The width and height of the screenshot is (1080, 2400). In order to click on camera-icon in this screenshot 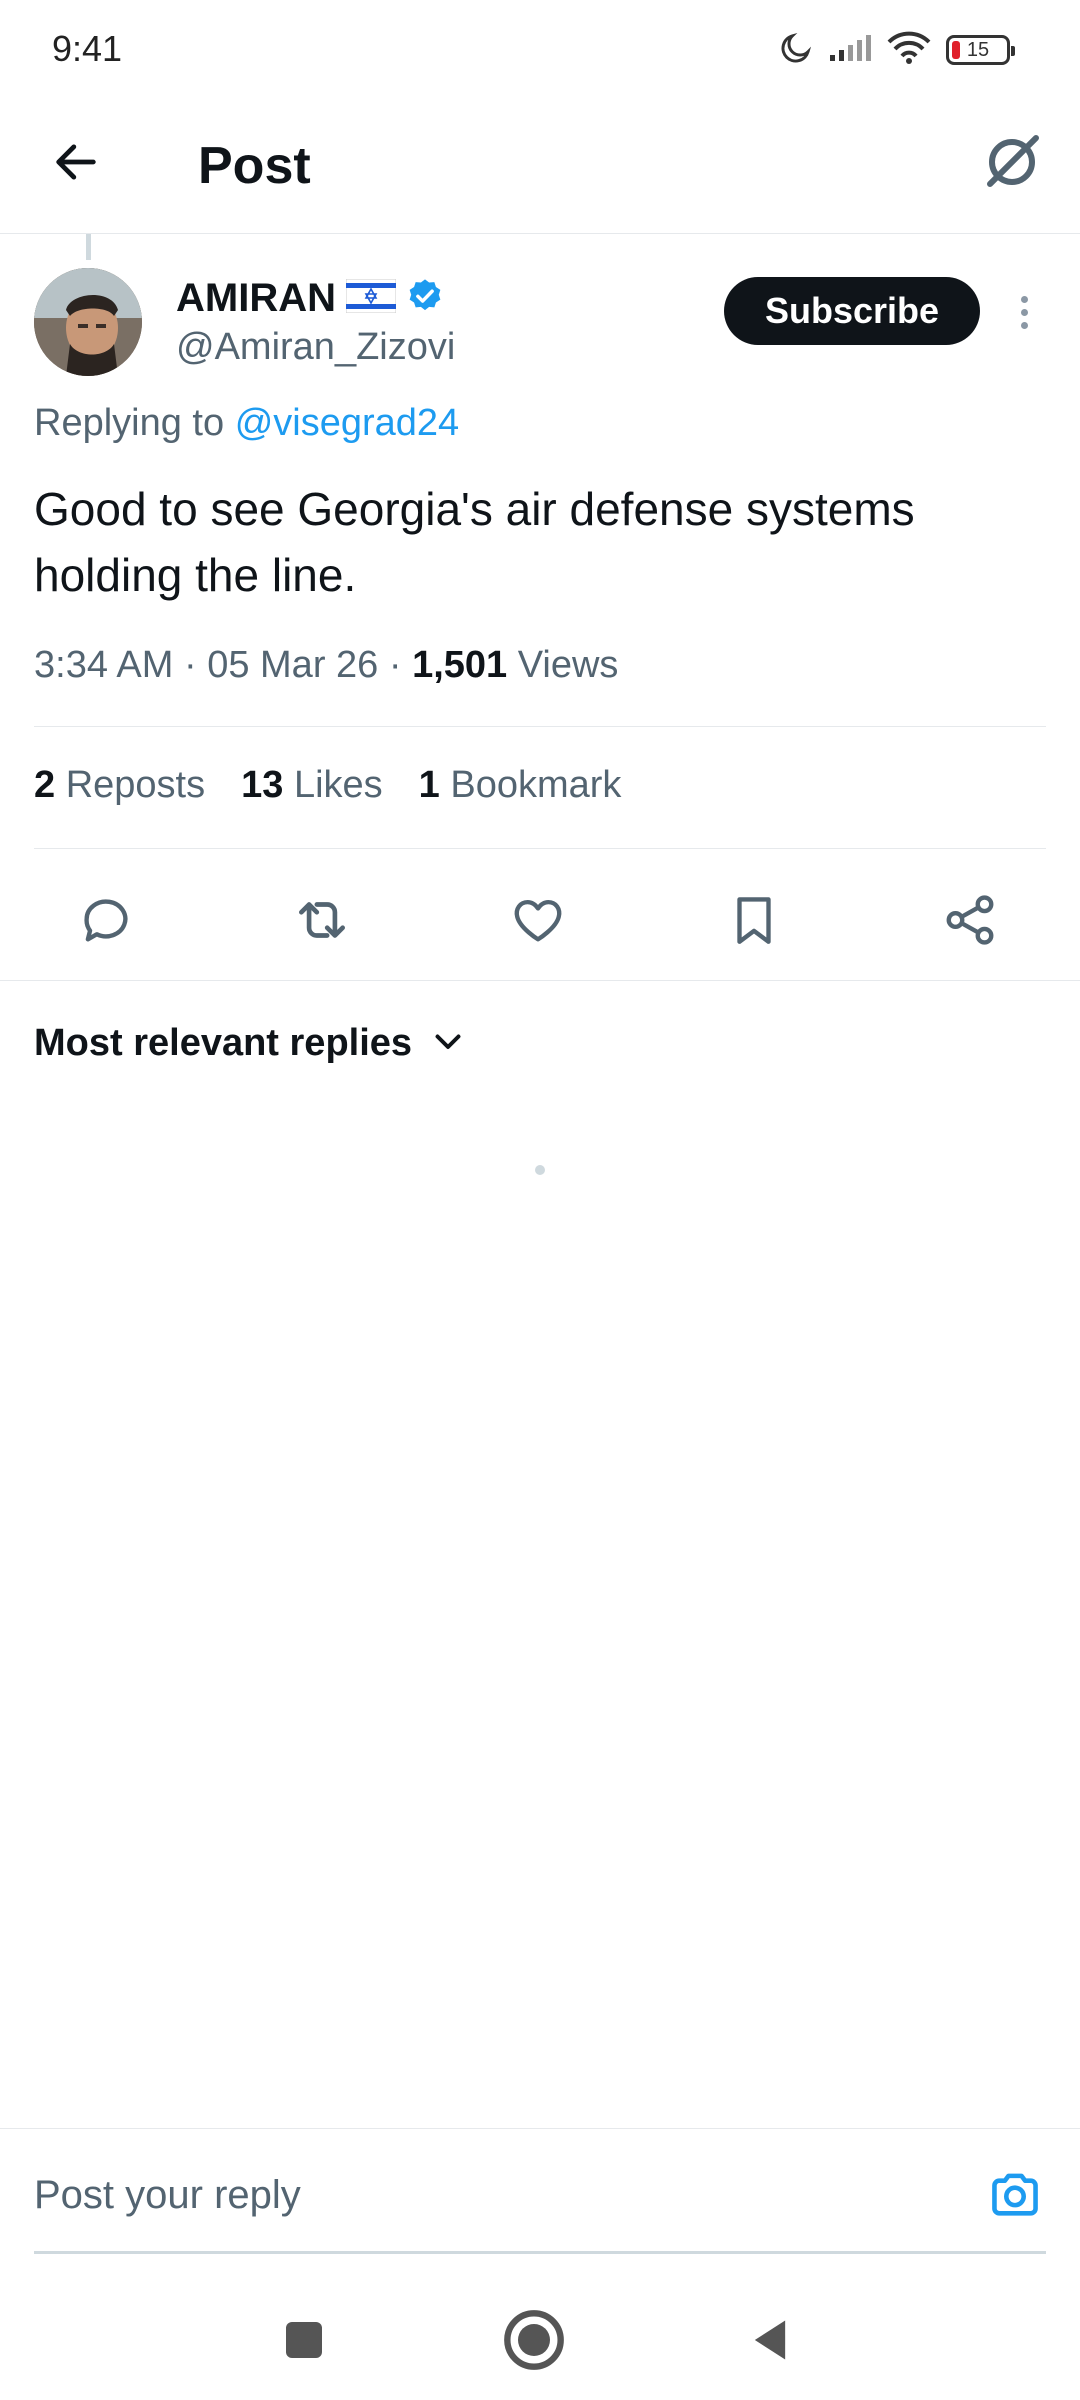, I will do `click(1015, 2194)`.